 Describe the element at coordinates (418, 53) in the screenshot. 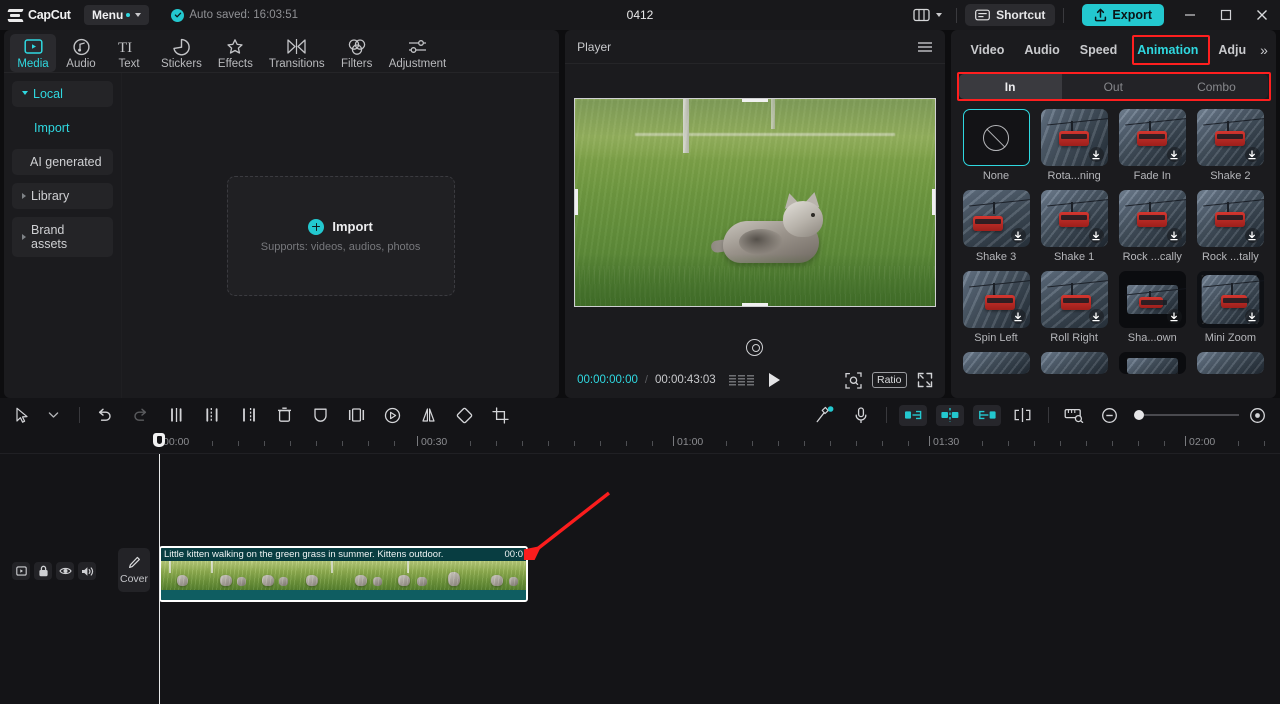

I see `tab-adjustment: Adjustment` at that location.